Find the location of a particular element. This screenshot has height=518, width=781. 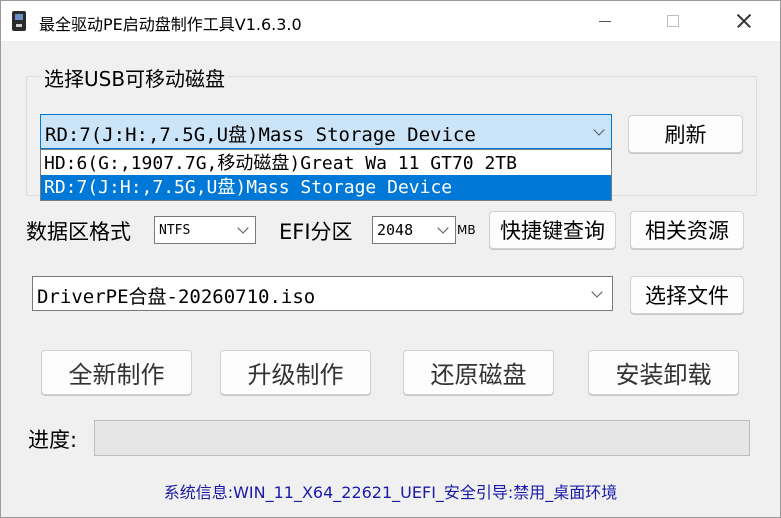

title-bar: 最全驱动PE启动盘制作工具V1.6.3.0 is located at coordinates (390, 21).